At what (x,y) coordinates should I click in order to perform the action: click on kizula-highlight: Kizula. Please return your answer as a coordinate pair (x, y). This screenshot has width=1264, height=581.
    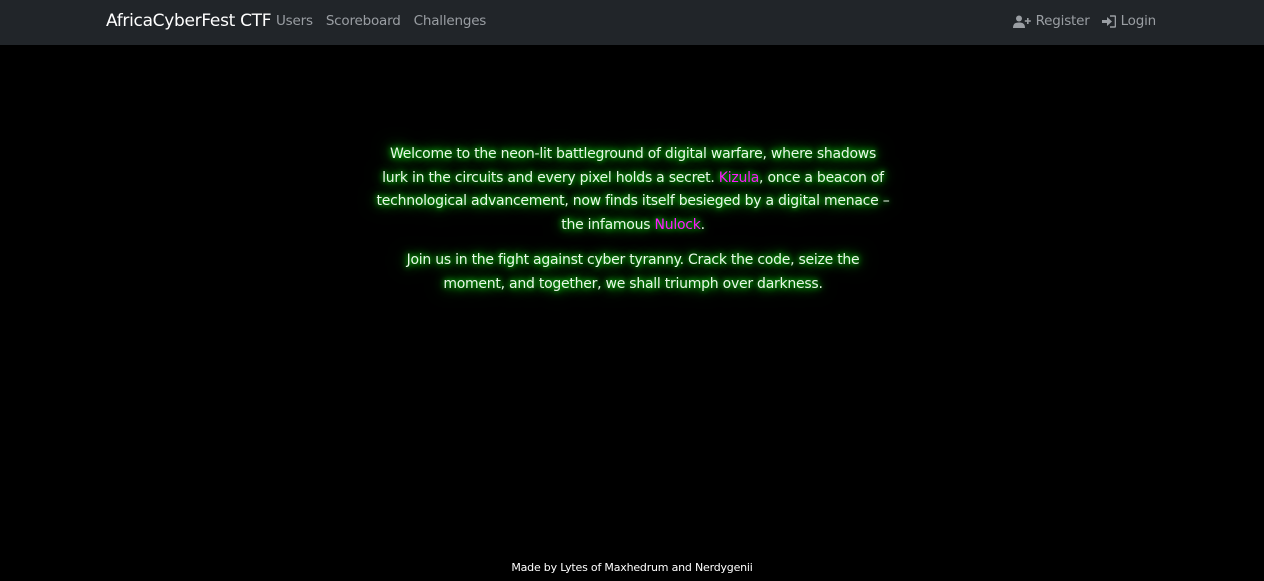
    Looking at the image, I should click on (739, 177).